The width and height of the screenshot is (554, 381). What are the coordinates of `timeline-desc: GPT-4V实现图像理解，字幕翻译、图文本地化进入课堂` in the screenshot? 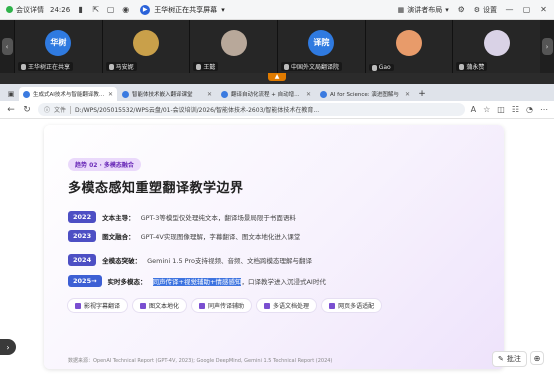 It's located at (220, 237).